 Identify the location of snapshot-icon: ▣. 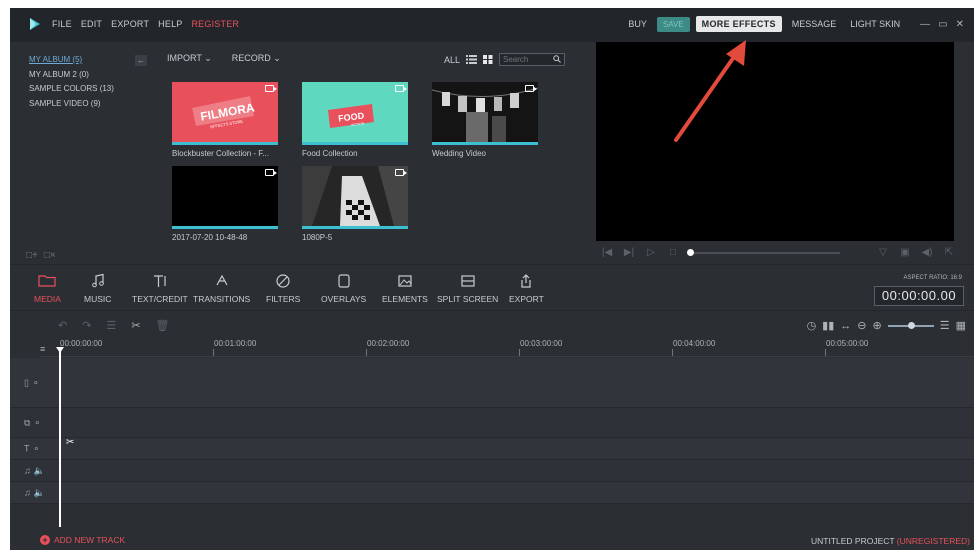
(905, 252).